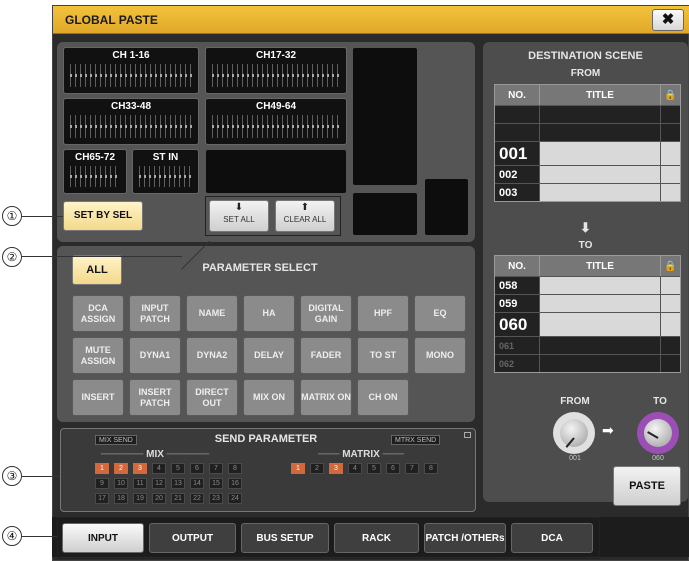 The image size is (689, 561). What do you see at coordinates (121, 483) in the screenshot?
I see `mix-cell: 10` at bounding box center [121, 483].